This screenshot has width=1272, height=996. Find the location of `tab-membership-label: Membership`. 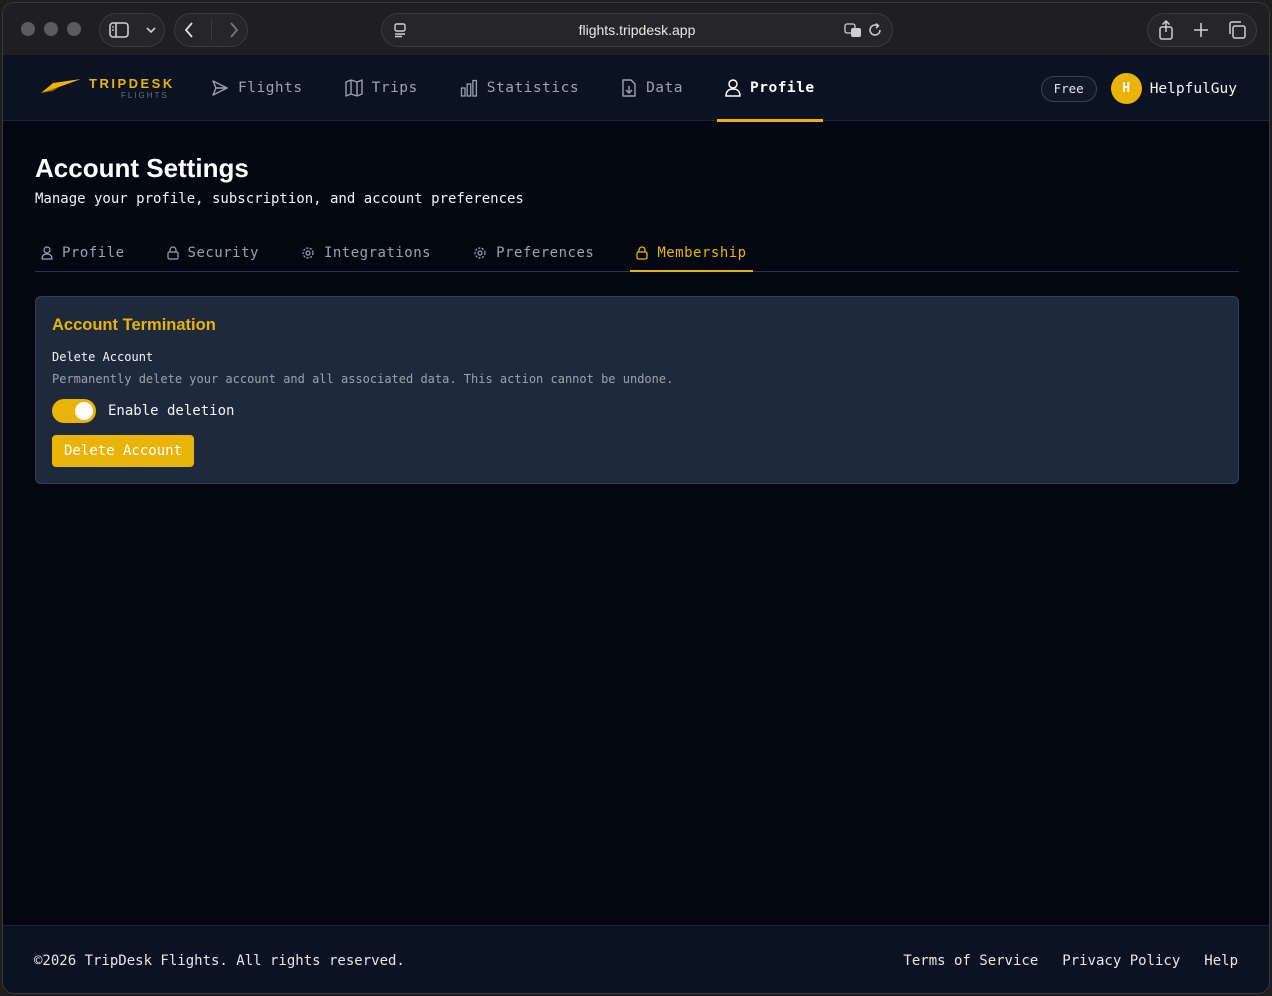

tab-membership-label: Membership is located at coordinates (702, 253).